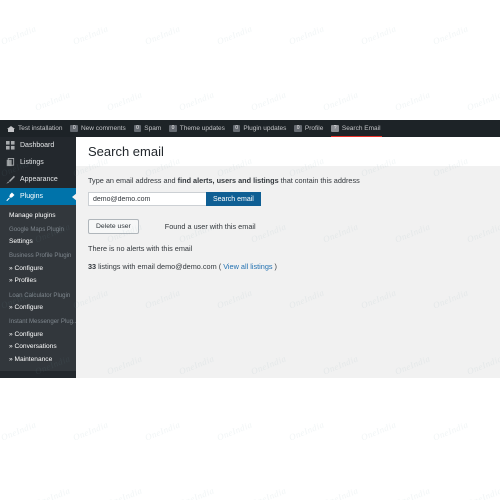 The height and width of the screenshot is (500, 500). I want to click on listings-text: listings with email demo@demo.com, so click(157, 267).